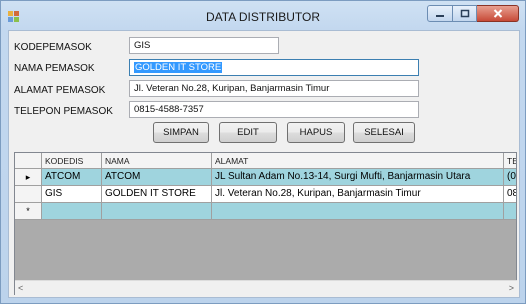 The image size is (526, 304). What do you see at coordinates (510, 177) in the screenshot?
I see `cell-telepon: (051` at bounding box center [510, 177].